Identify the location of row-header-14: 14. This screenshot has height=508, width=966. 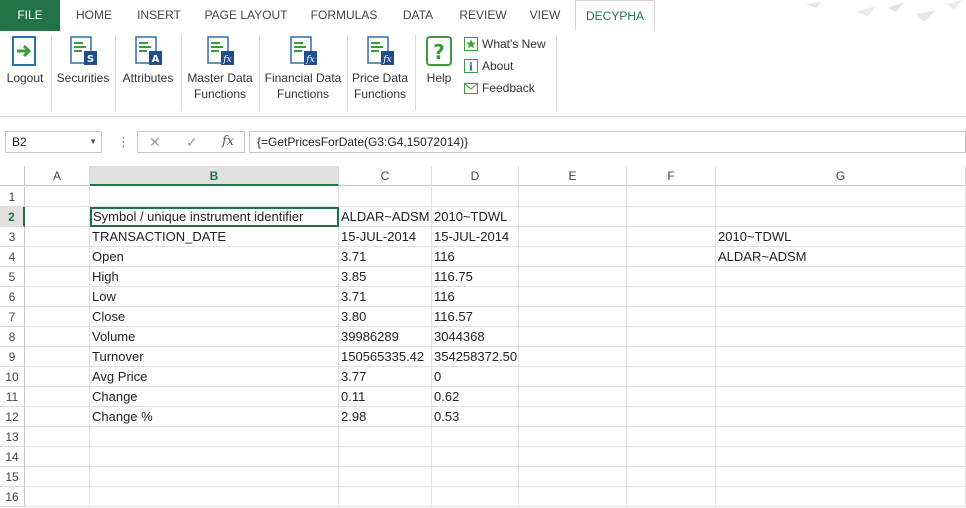
(12, 457).